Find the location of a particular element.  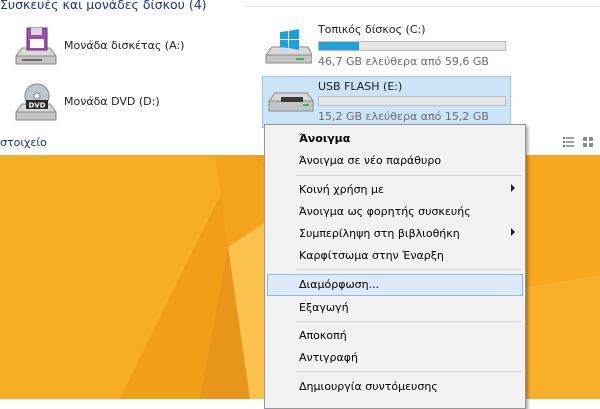

drive-free-space: 15,2 GB ελεύθερα από 15,2 GB is located at coordinates (403, 116).